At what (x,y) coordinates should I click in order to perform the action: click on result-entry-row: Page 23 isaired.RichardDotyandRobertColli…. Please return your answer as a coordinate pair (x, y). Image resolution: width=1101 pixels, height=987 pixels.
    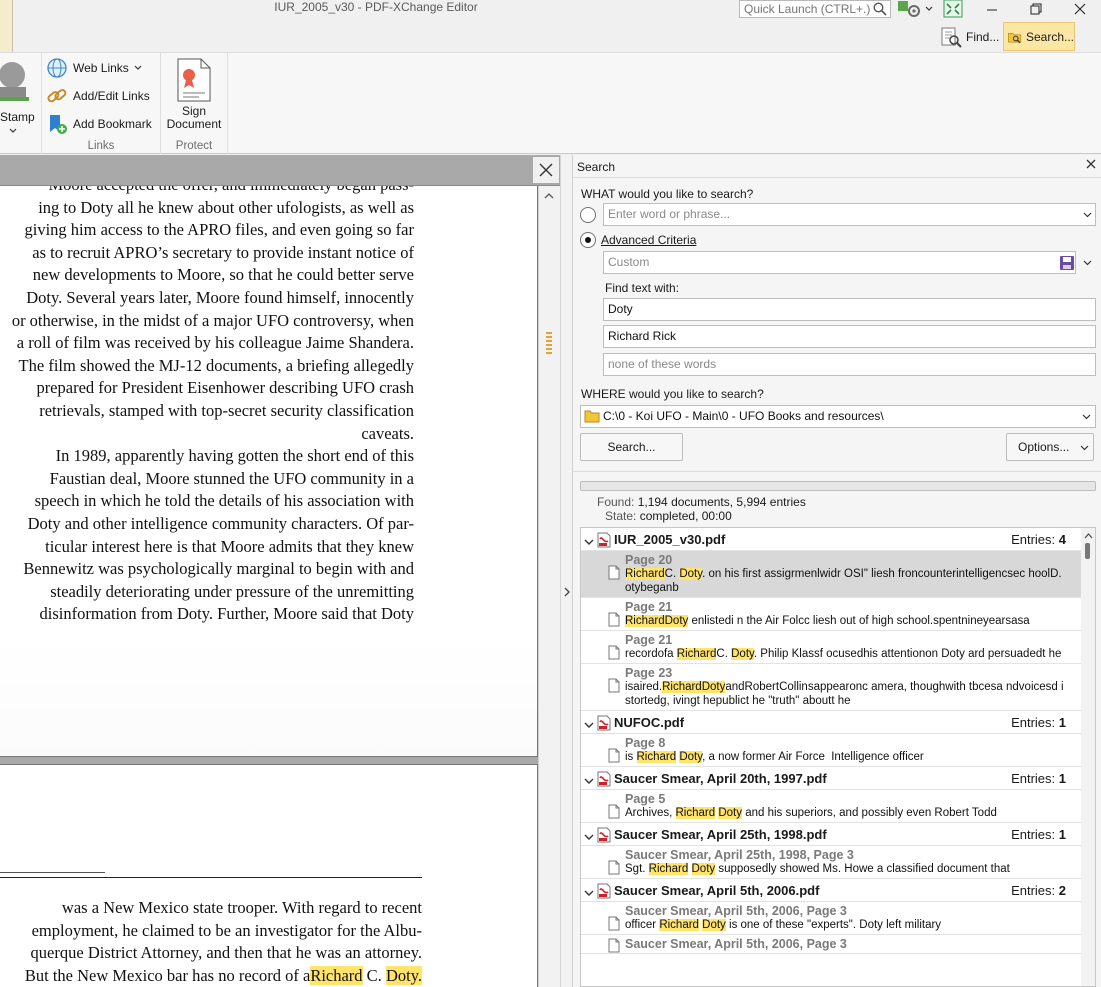
    Looking at the image, I should click on (831, 687).